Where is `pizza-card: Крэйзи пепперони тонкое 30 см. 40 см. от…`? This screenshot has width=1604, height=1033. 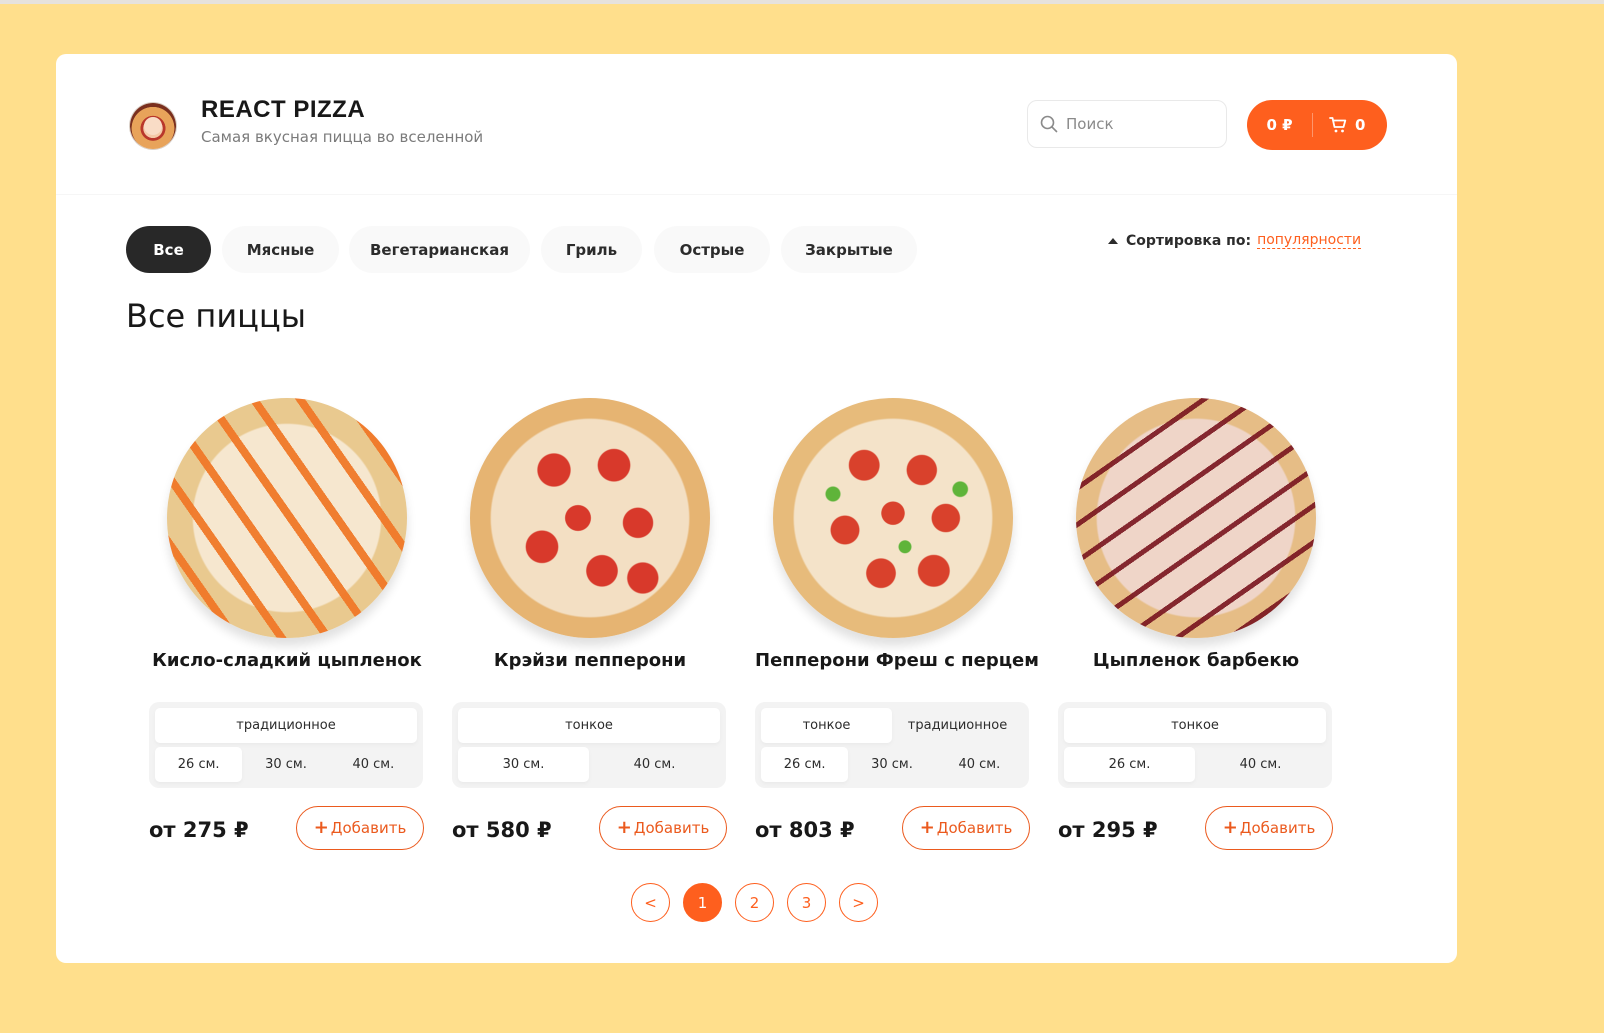
pizza-card: Крэйзи пепперони тонкое 30 см. 40 см. от… is located at coordinates (590, 628).